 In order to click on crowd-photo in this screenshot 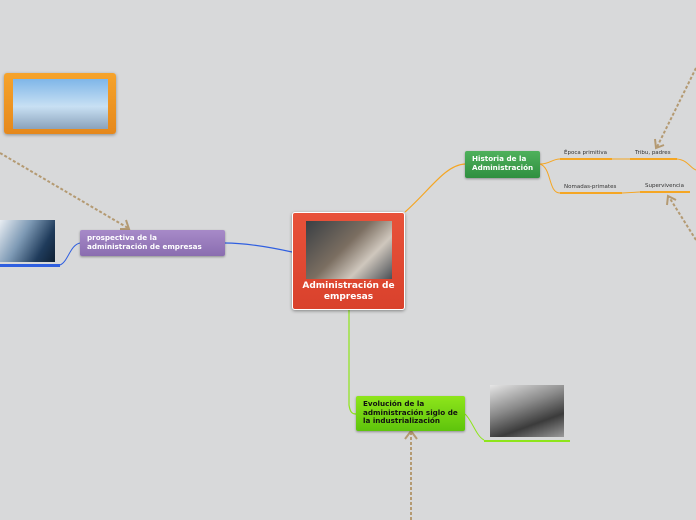, I will do `click(60, 104)`.